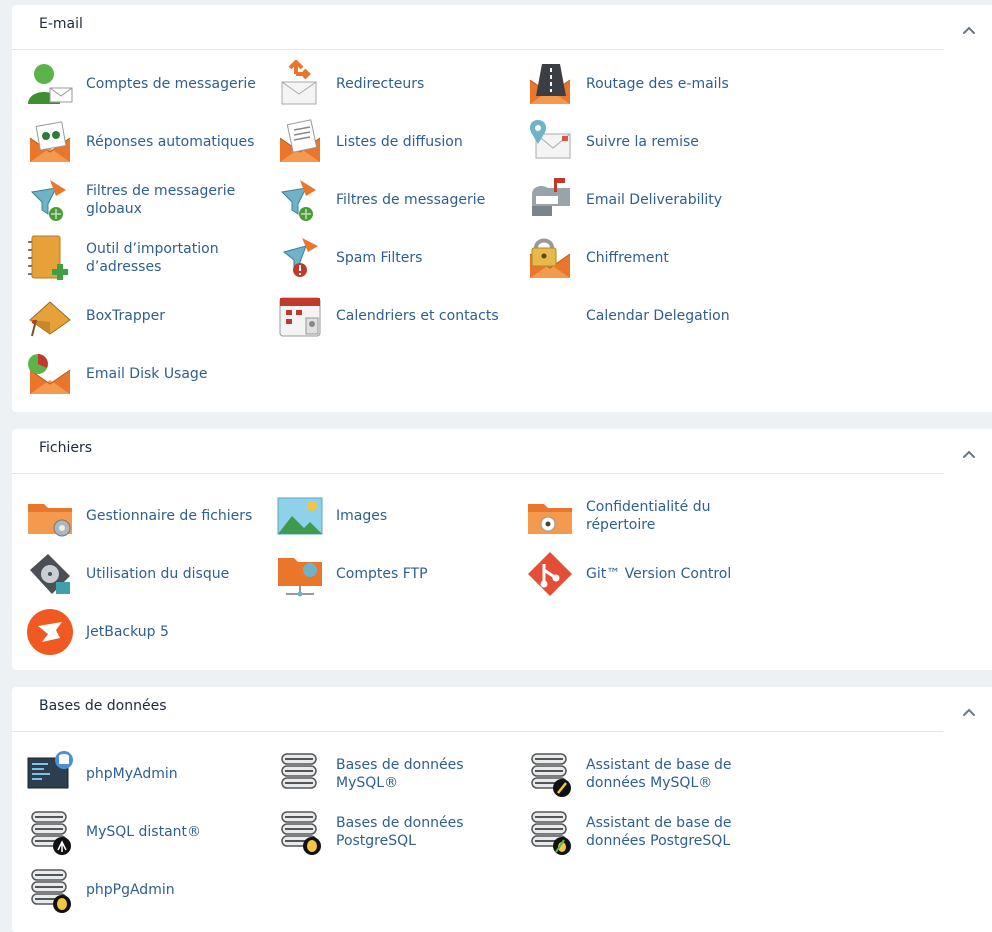  I want to click on item-label: Bases de données MySQL®, so click(400, 774).